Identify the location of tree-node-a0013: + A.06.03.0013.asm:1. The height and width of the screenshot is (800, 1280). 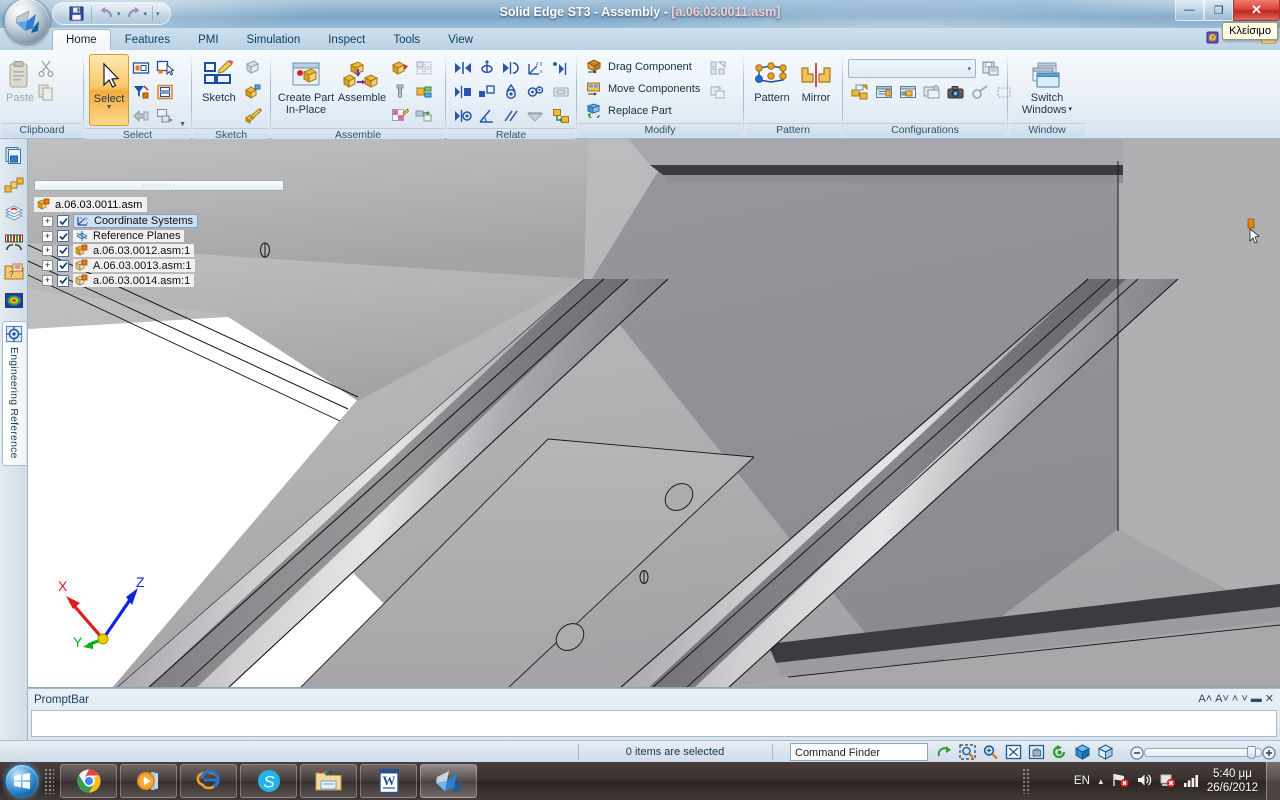
(159, 265).